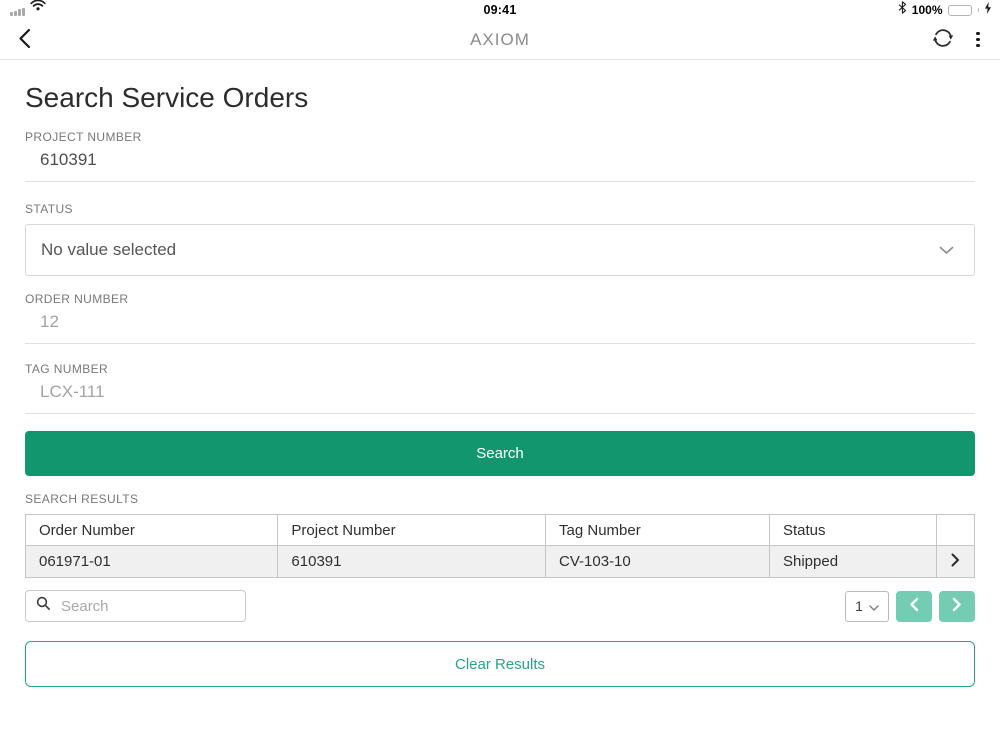  I want to click on status-bar: 09:41 100%, so click(500, 10).